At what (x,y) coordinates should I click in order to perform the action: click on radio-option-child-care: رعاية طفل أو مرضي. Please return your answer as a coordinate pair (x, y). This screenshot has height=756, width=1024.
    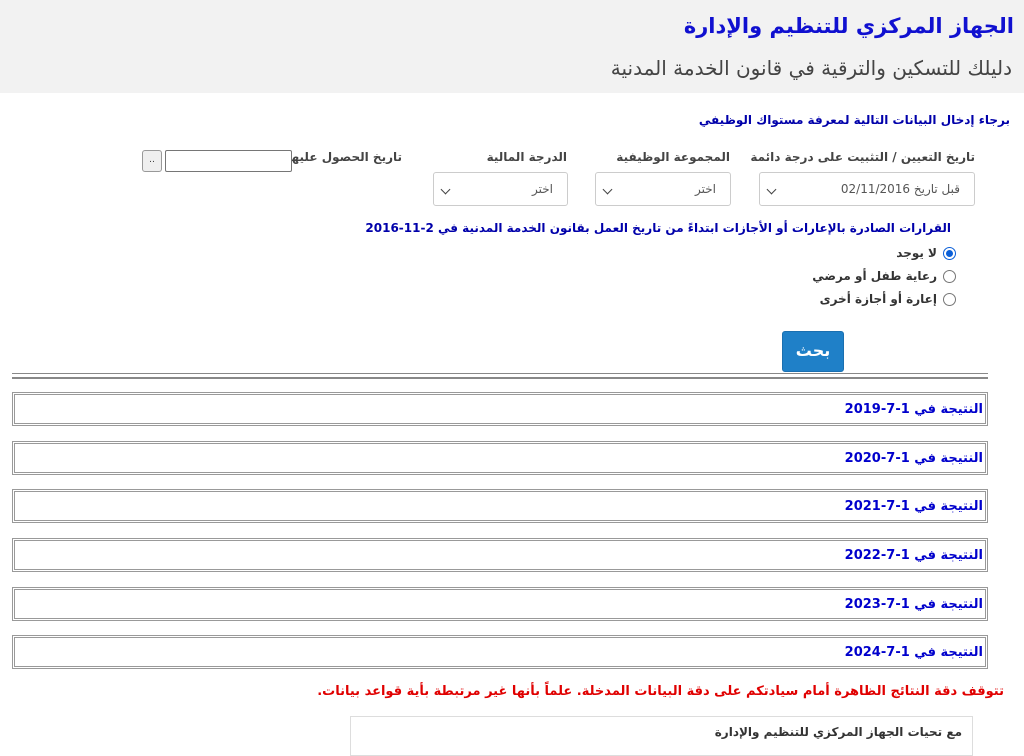
    Looking at the image, I should click on (884, 276).